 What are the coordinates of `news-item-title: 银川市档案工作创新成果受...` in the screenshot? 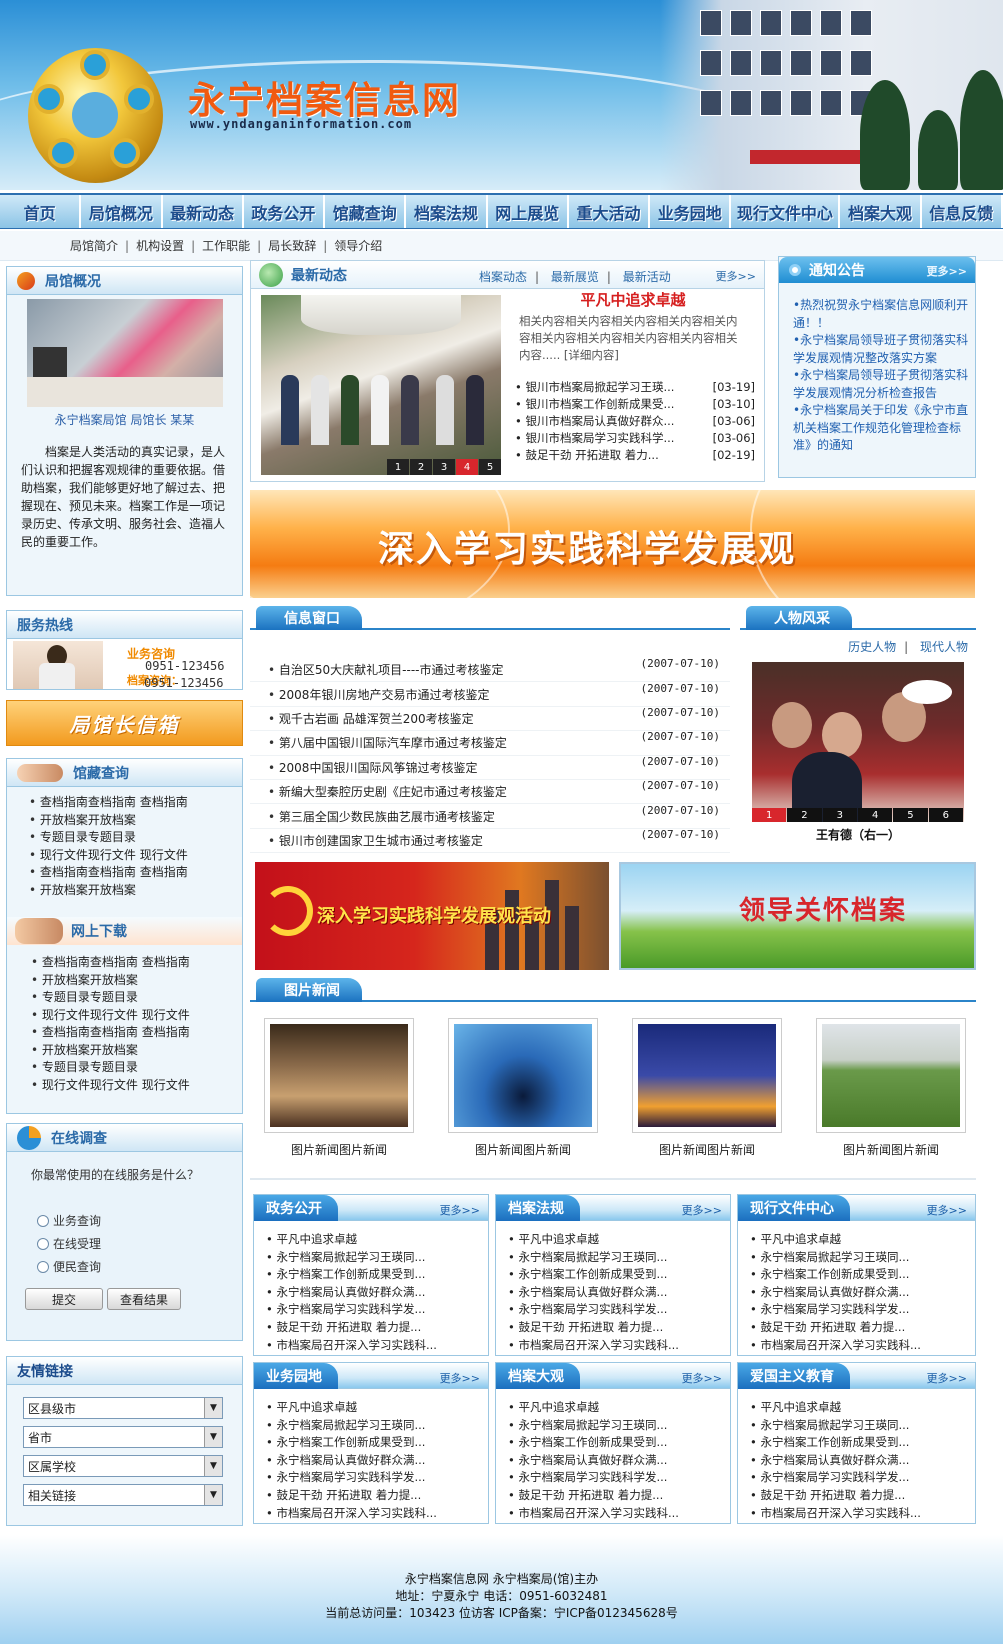 It's located at (594, 404).